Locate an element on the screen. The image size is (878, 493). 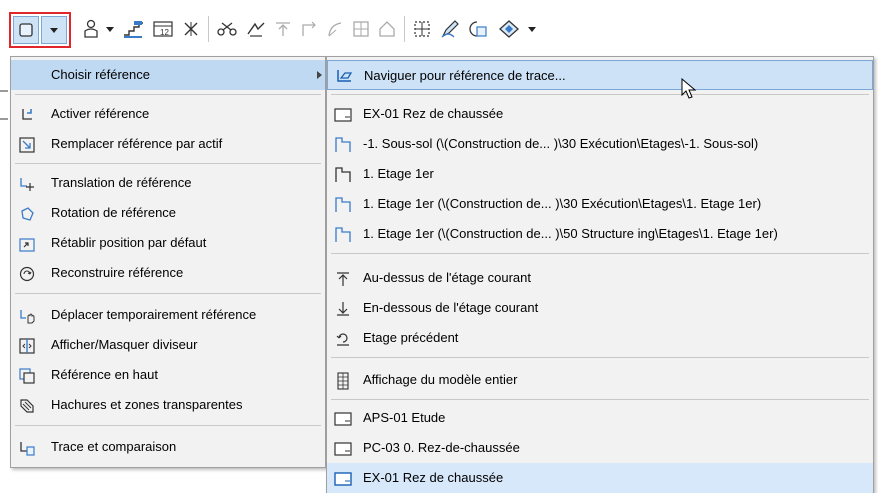
stairs-icon is located at coordinates (133, 29).